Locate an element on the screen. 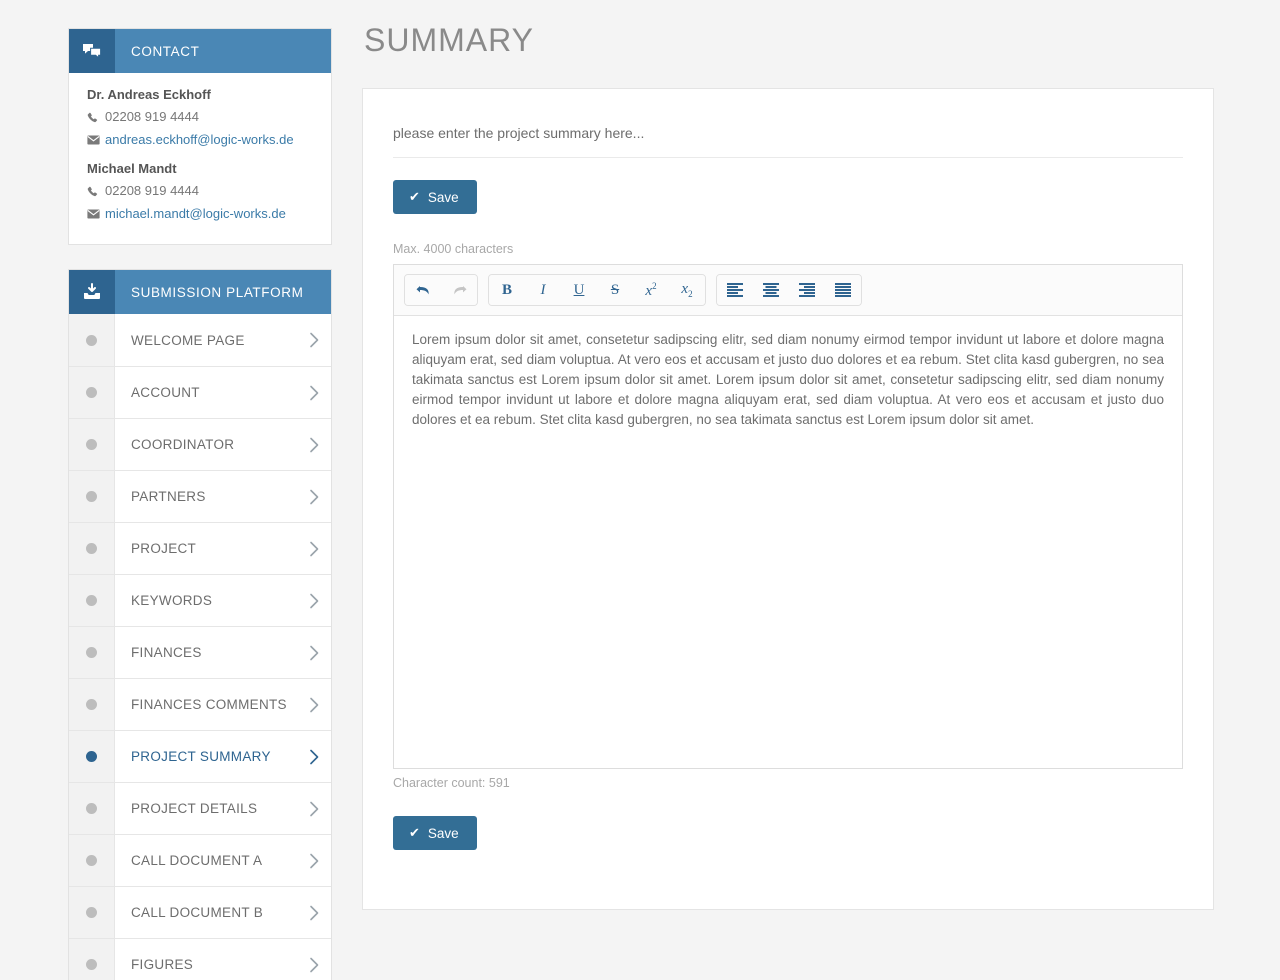 This screenshot has height=980, width=1280. superscript-icon: x2 is located at coordinates (651, 290).